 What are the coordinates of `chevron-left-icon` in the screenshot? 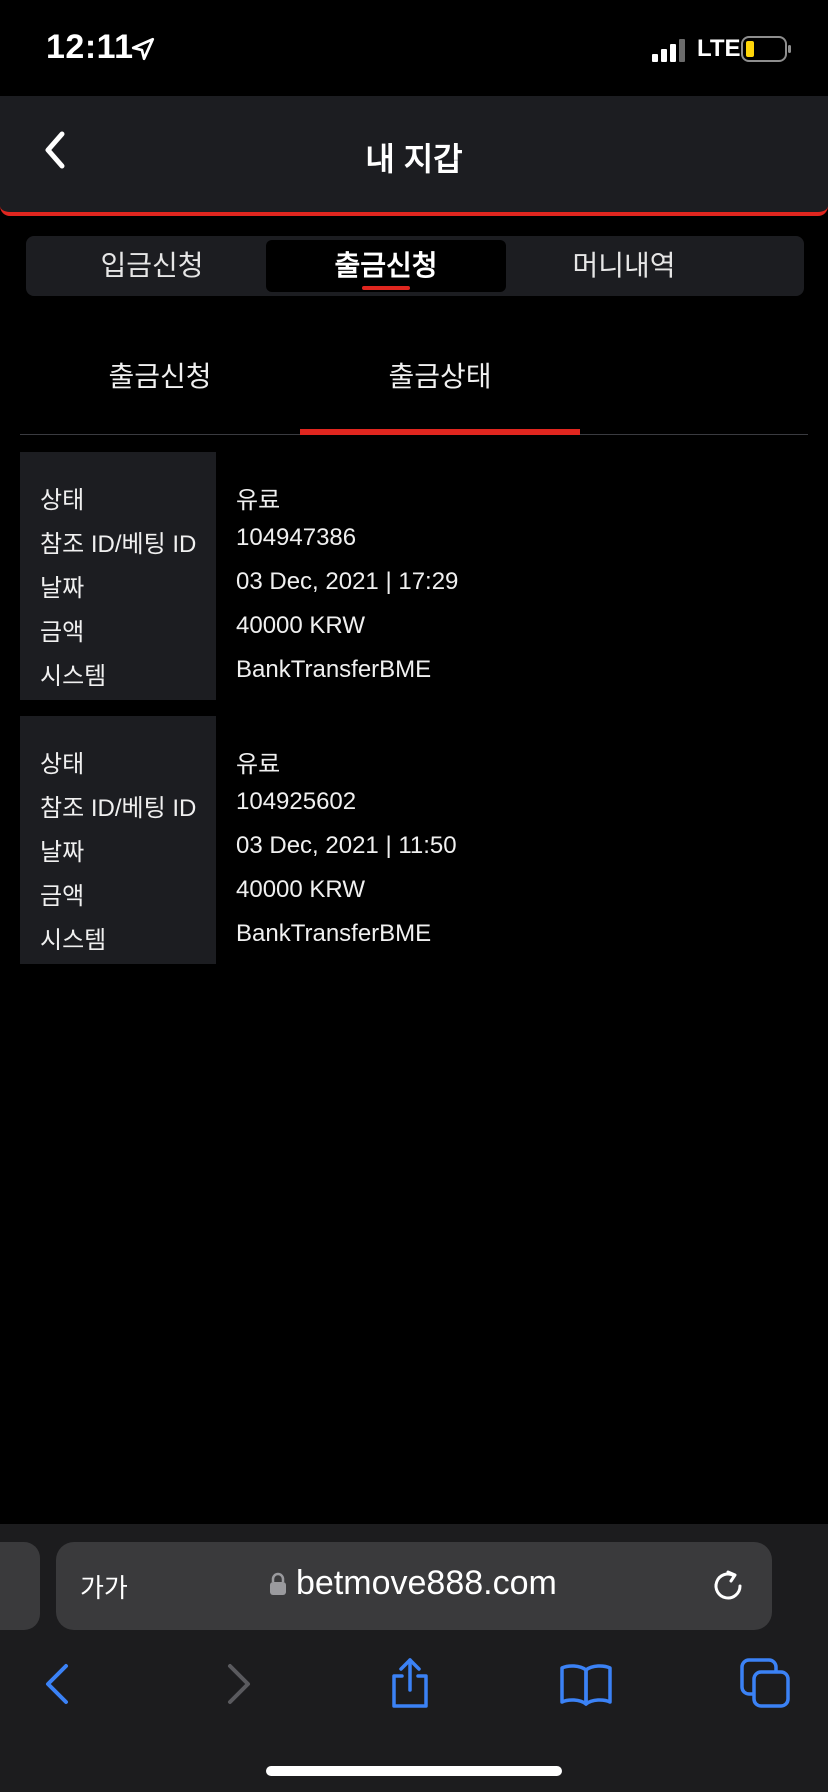 It's located at (57, 1684).